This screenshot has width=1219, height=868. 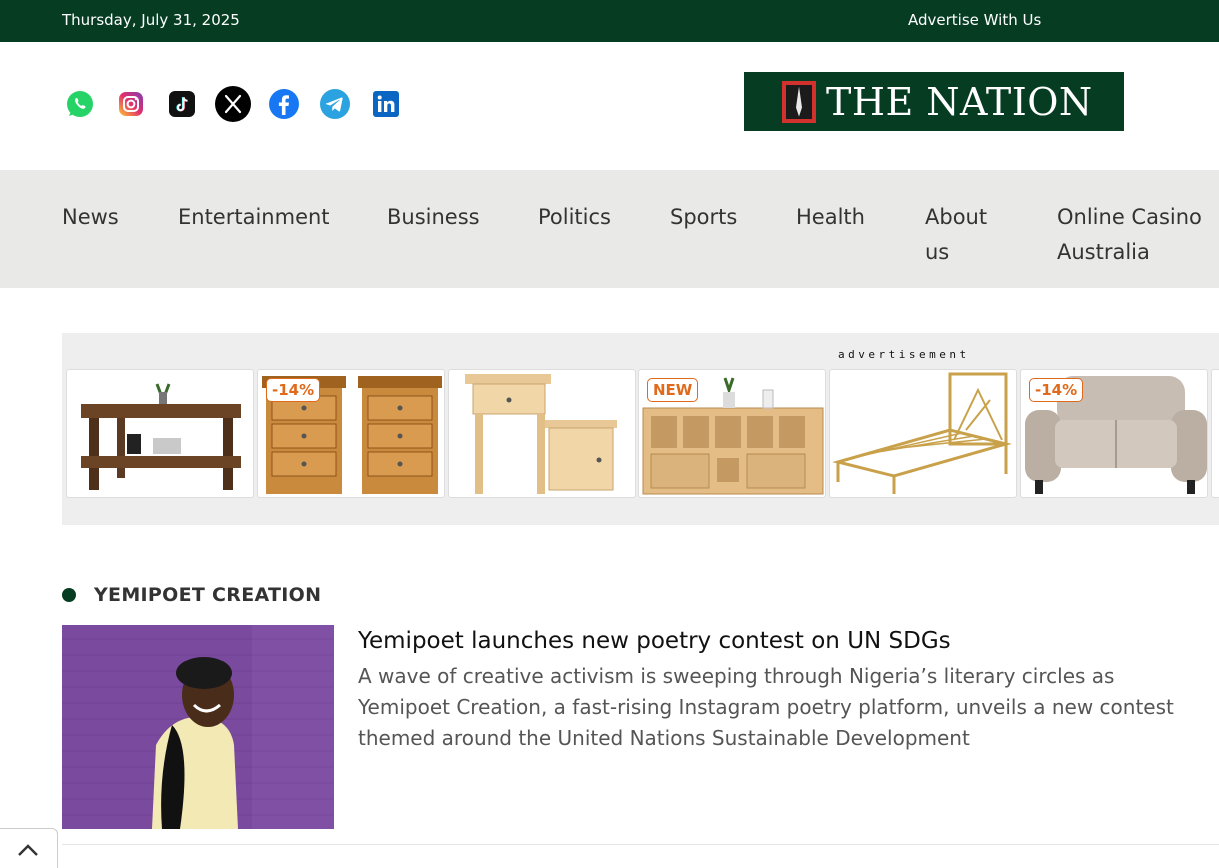 I want to click on nav-item-about-us: About us, so click(x=956, y=235).